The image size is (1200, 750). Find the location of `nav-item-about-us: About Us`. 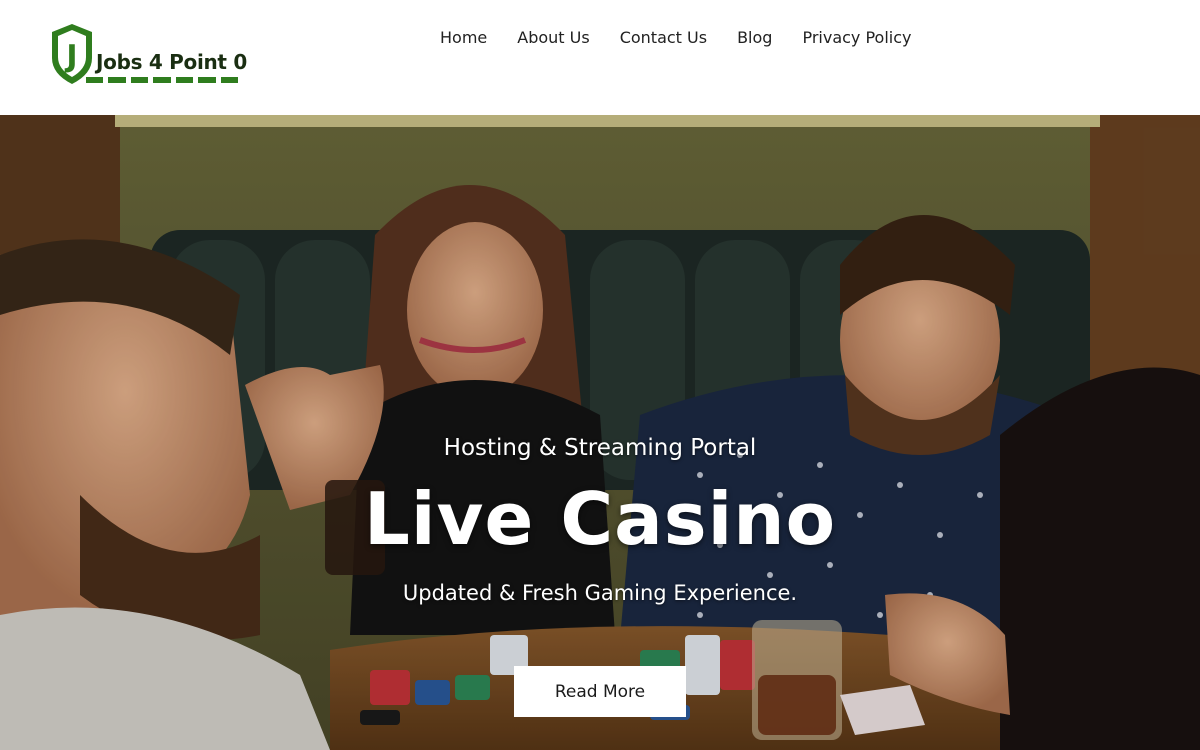

nav-item-about-us: About Us is located at coordinates (553, 38).